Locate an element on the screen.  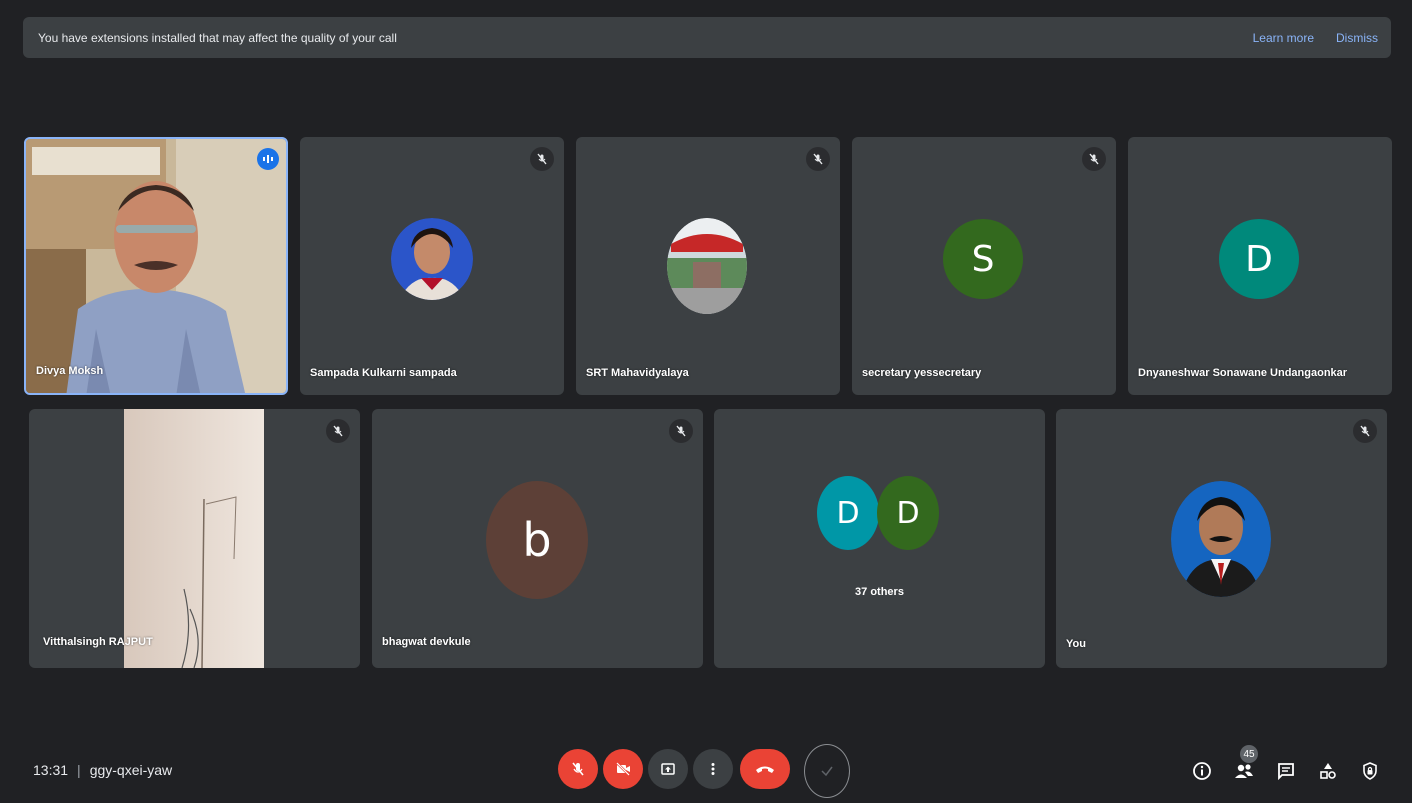
present-icon is located at coordinates (668, 769).